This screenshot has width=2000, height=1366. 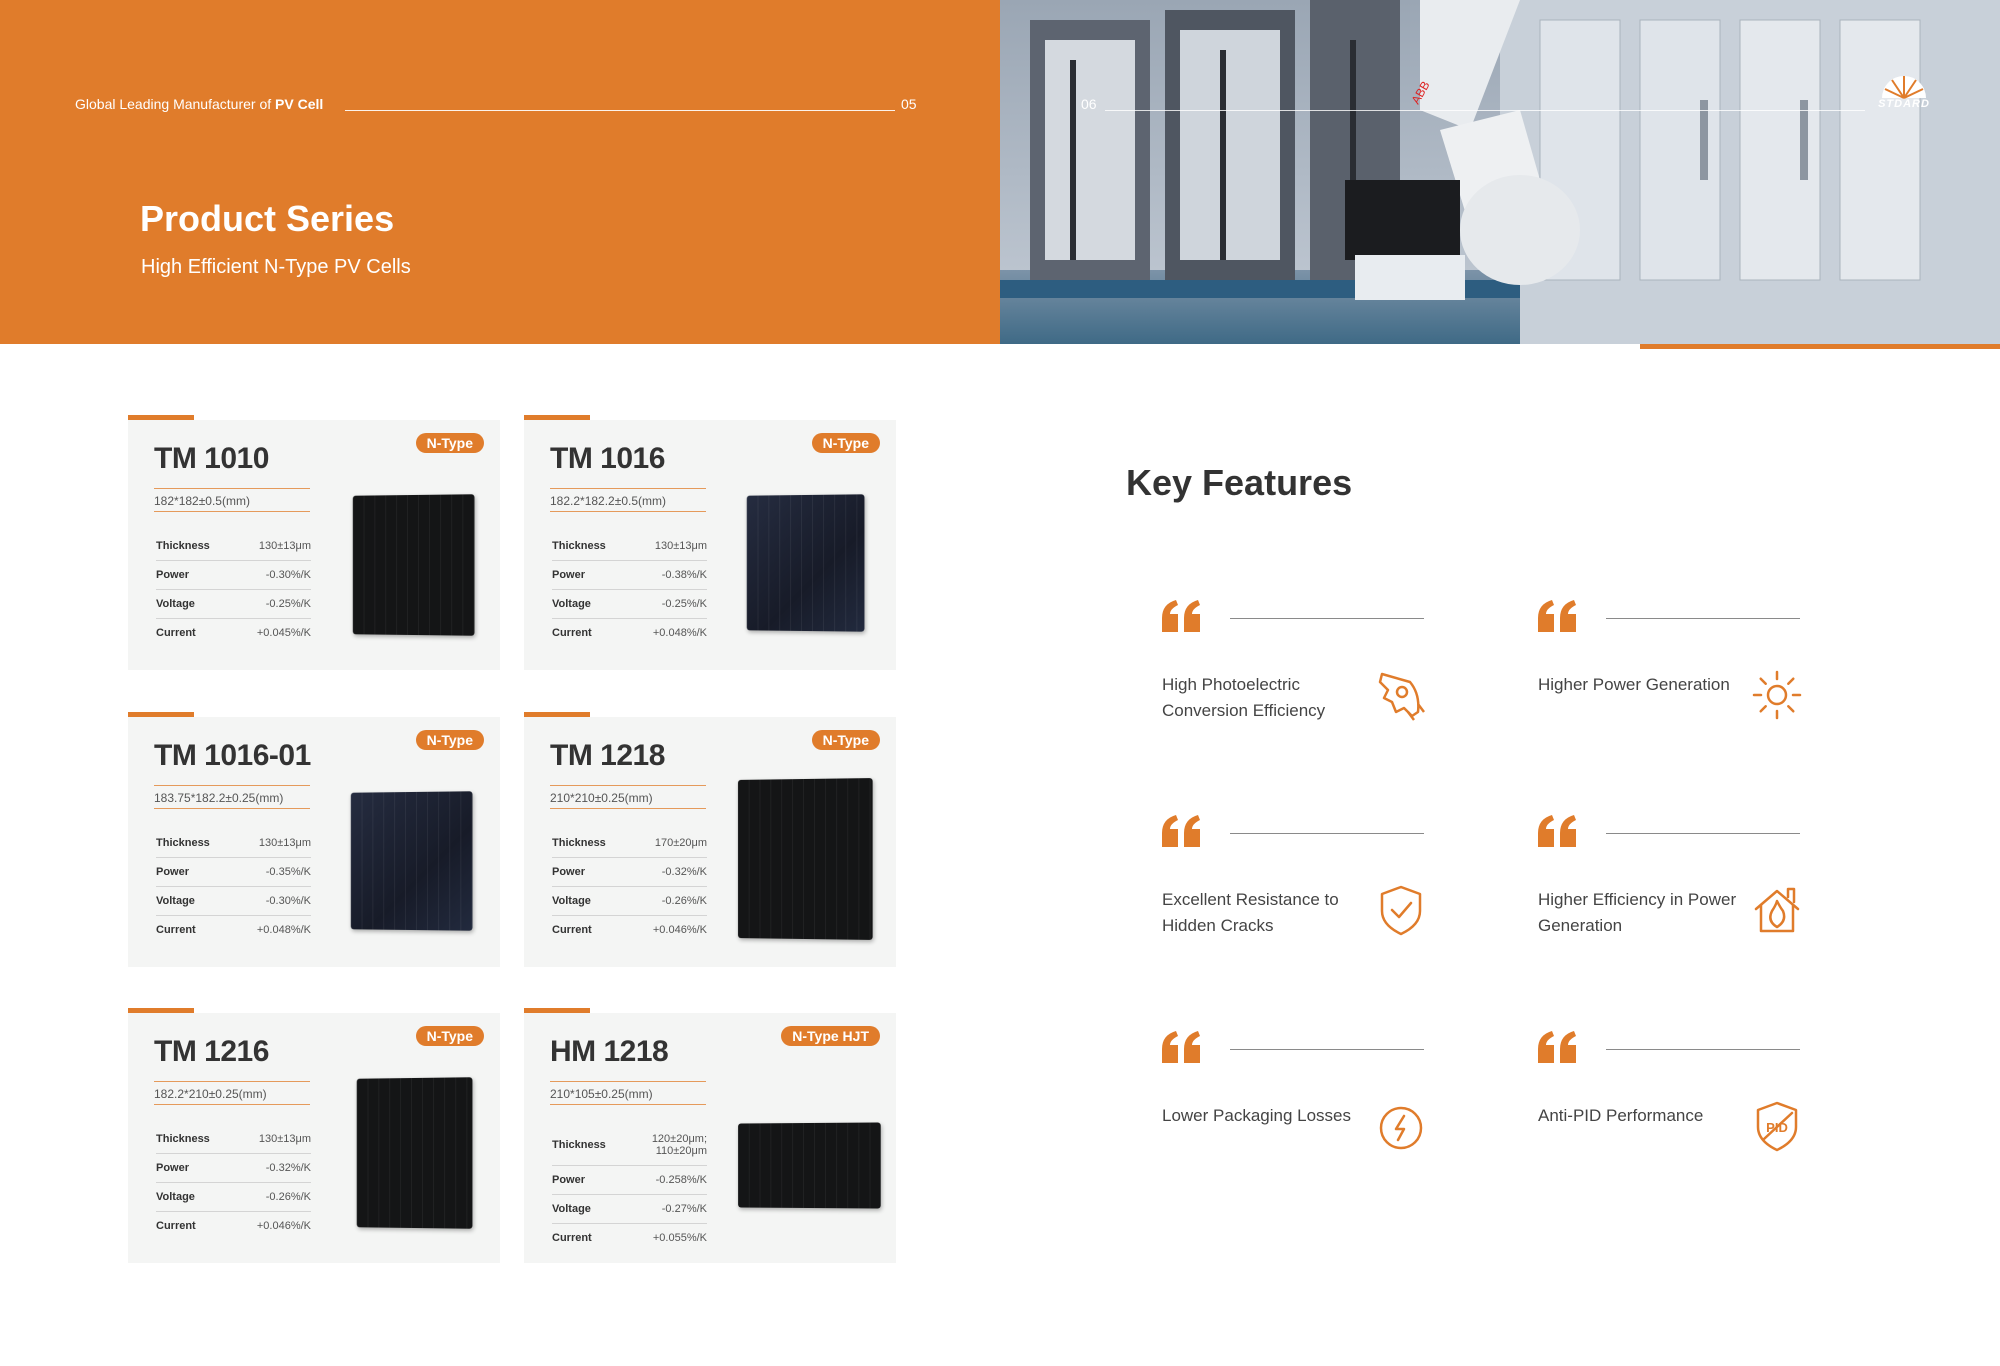 What do you see at coordinates (233, 575) in the screenshot?
I see `spec-row: Power -0.30%/K` at bounding box center [233, 575].